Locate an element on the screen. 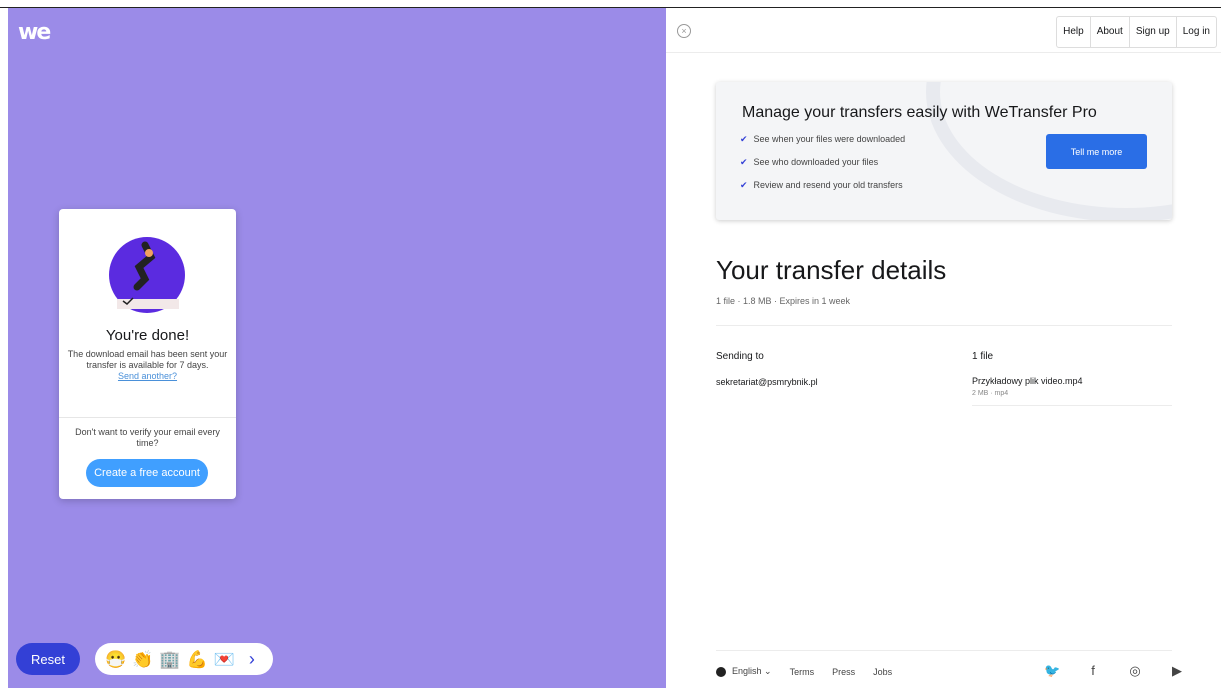 The height and width of the screenshot is (688, 1221). promo-feature: ✔ See when your files were downloaded is located at coordinates (822, 144).